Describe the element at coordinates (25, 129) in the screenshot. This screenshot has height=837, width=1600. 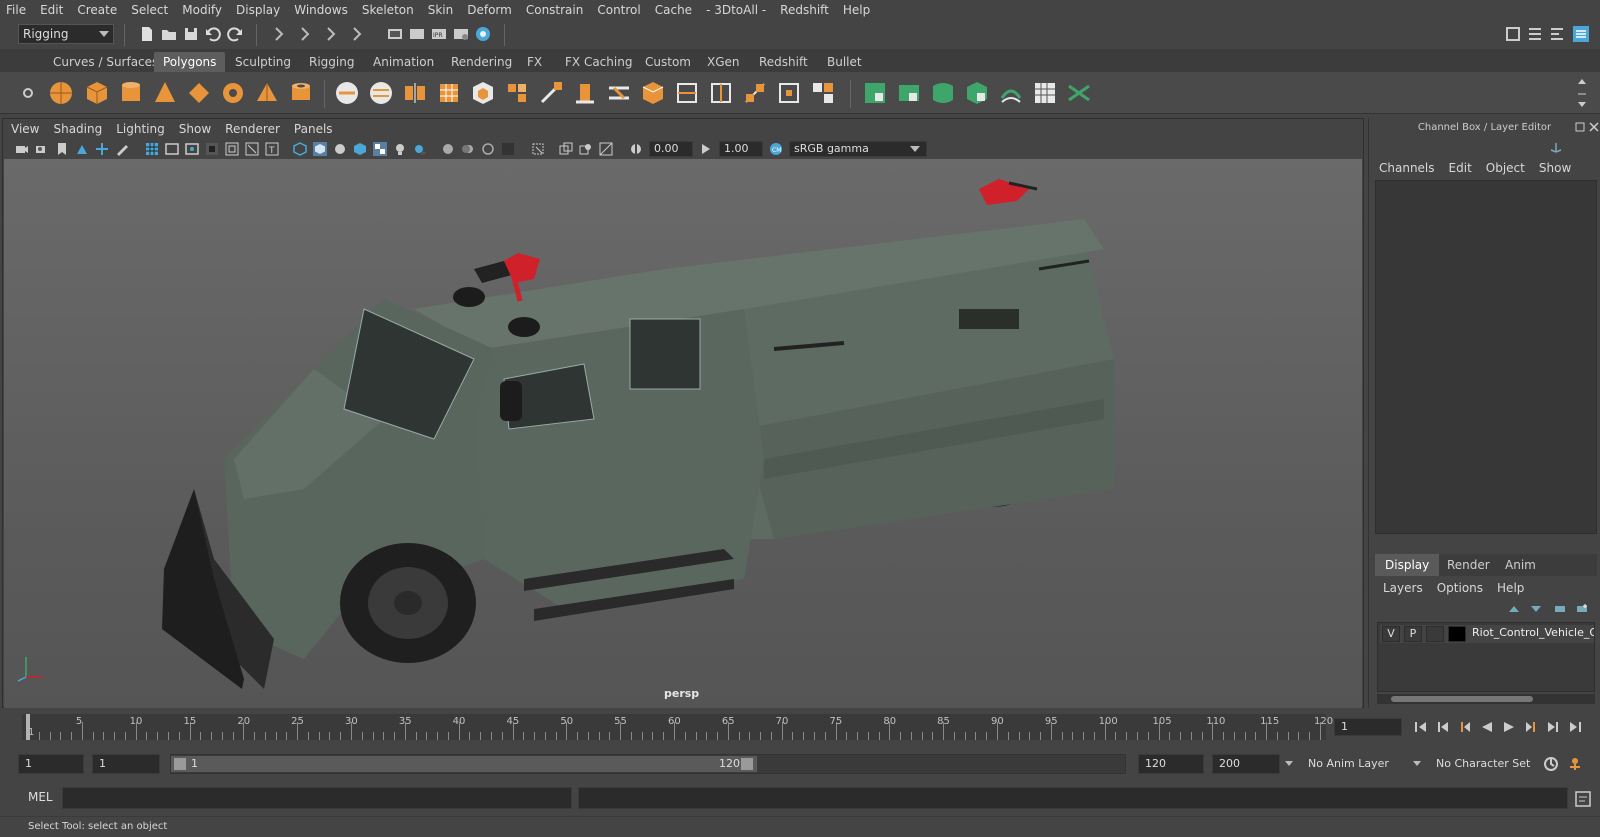
I see `panel-menu-view: View` at that location.